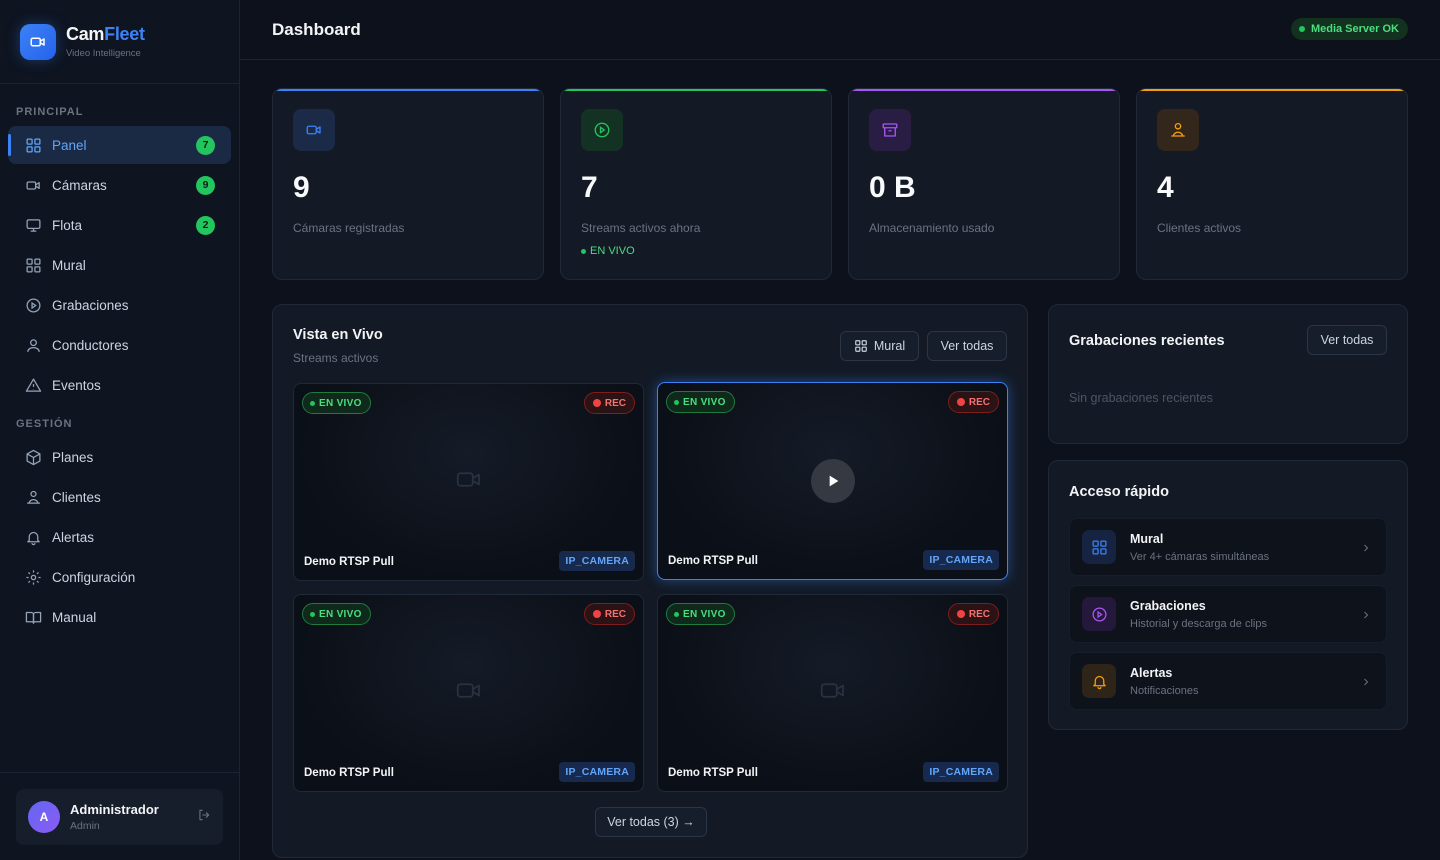  Describe the element at coordinates (1119, 492) in the screenshot. I see `quick-access-title: Acceso rápido` at that location.